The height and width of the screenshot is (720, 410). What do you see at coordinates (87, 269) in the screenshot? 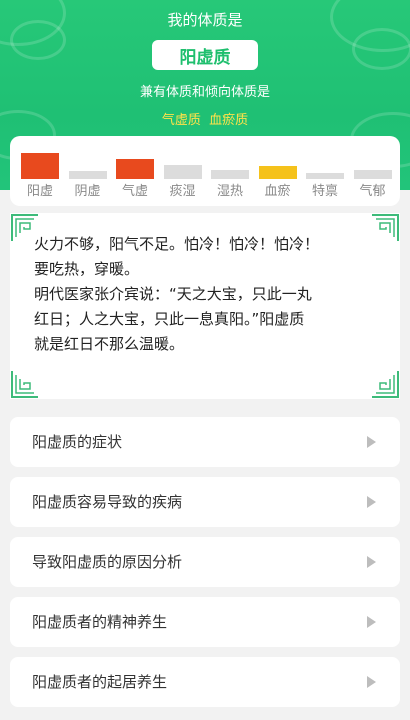
I see `description-line: 要吃热，穿暖。` at bounding box center [87, 269].